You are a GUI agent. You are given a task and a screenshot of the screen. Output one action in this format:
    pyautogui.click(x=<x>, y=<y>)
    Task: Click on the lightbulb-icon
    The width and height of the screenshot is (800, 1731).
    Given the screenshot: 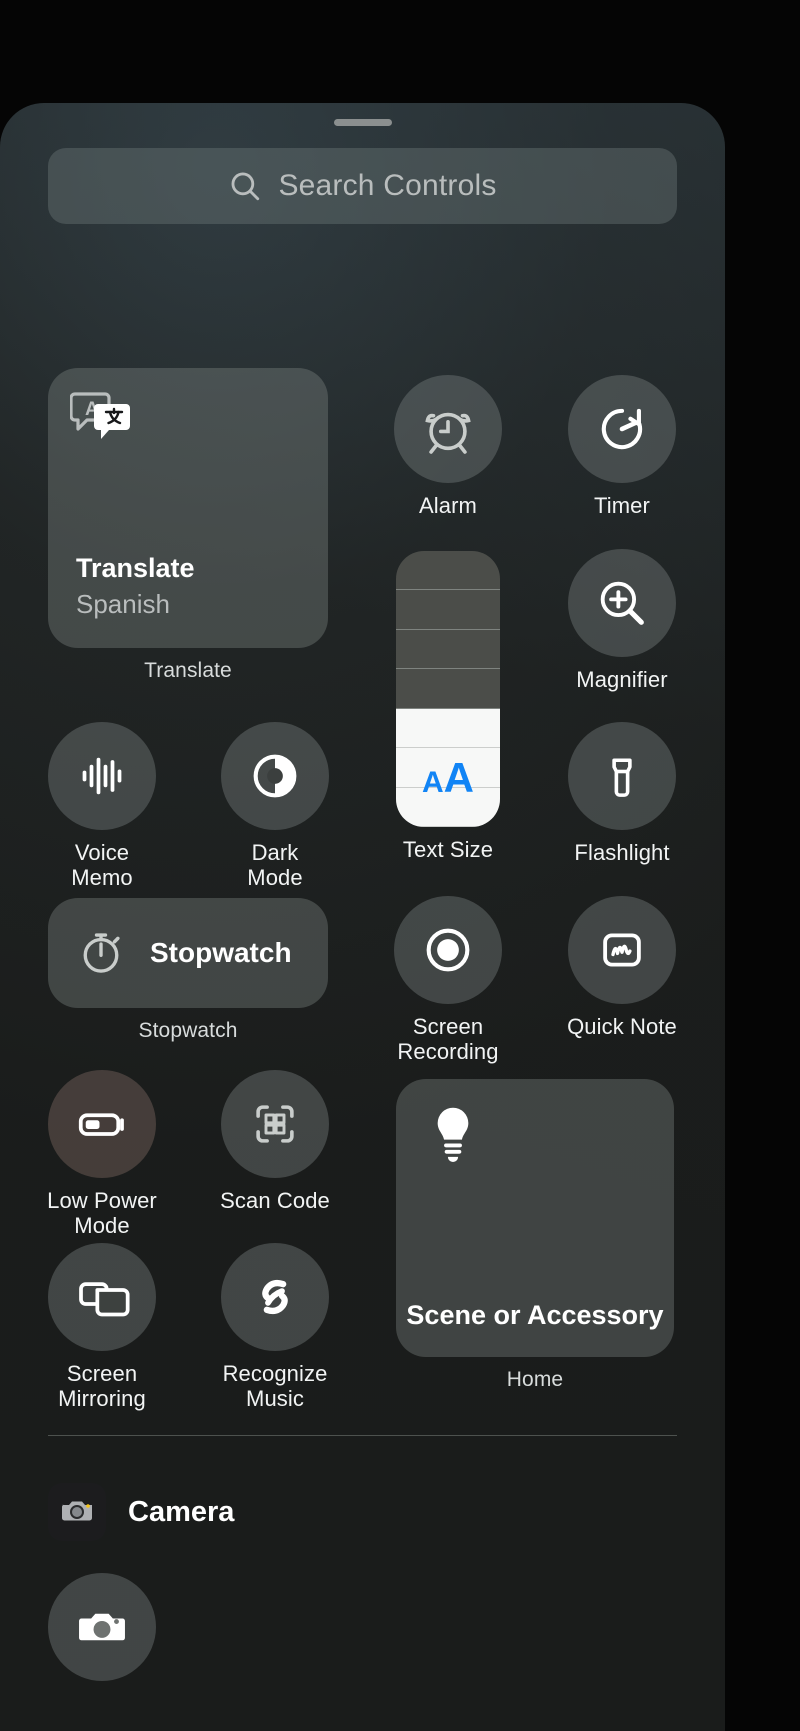 What is the action you would take?
    pyautogui.click(x=453, y=1132)
    